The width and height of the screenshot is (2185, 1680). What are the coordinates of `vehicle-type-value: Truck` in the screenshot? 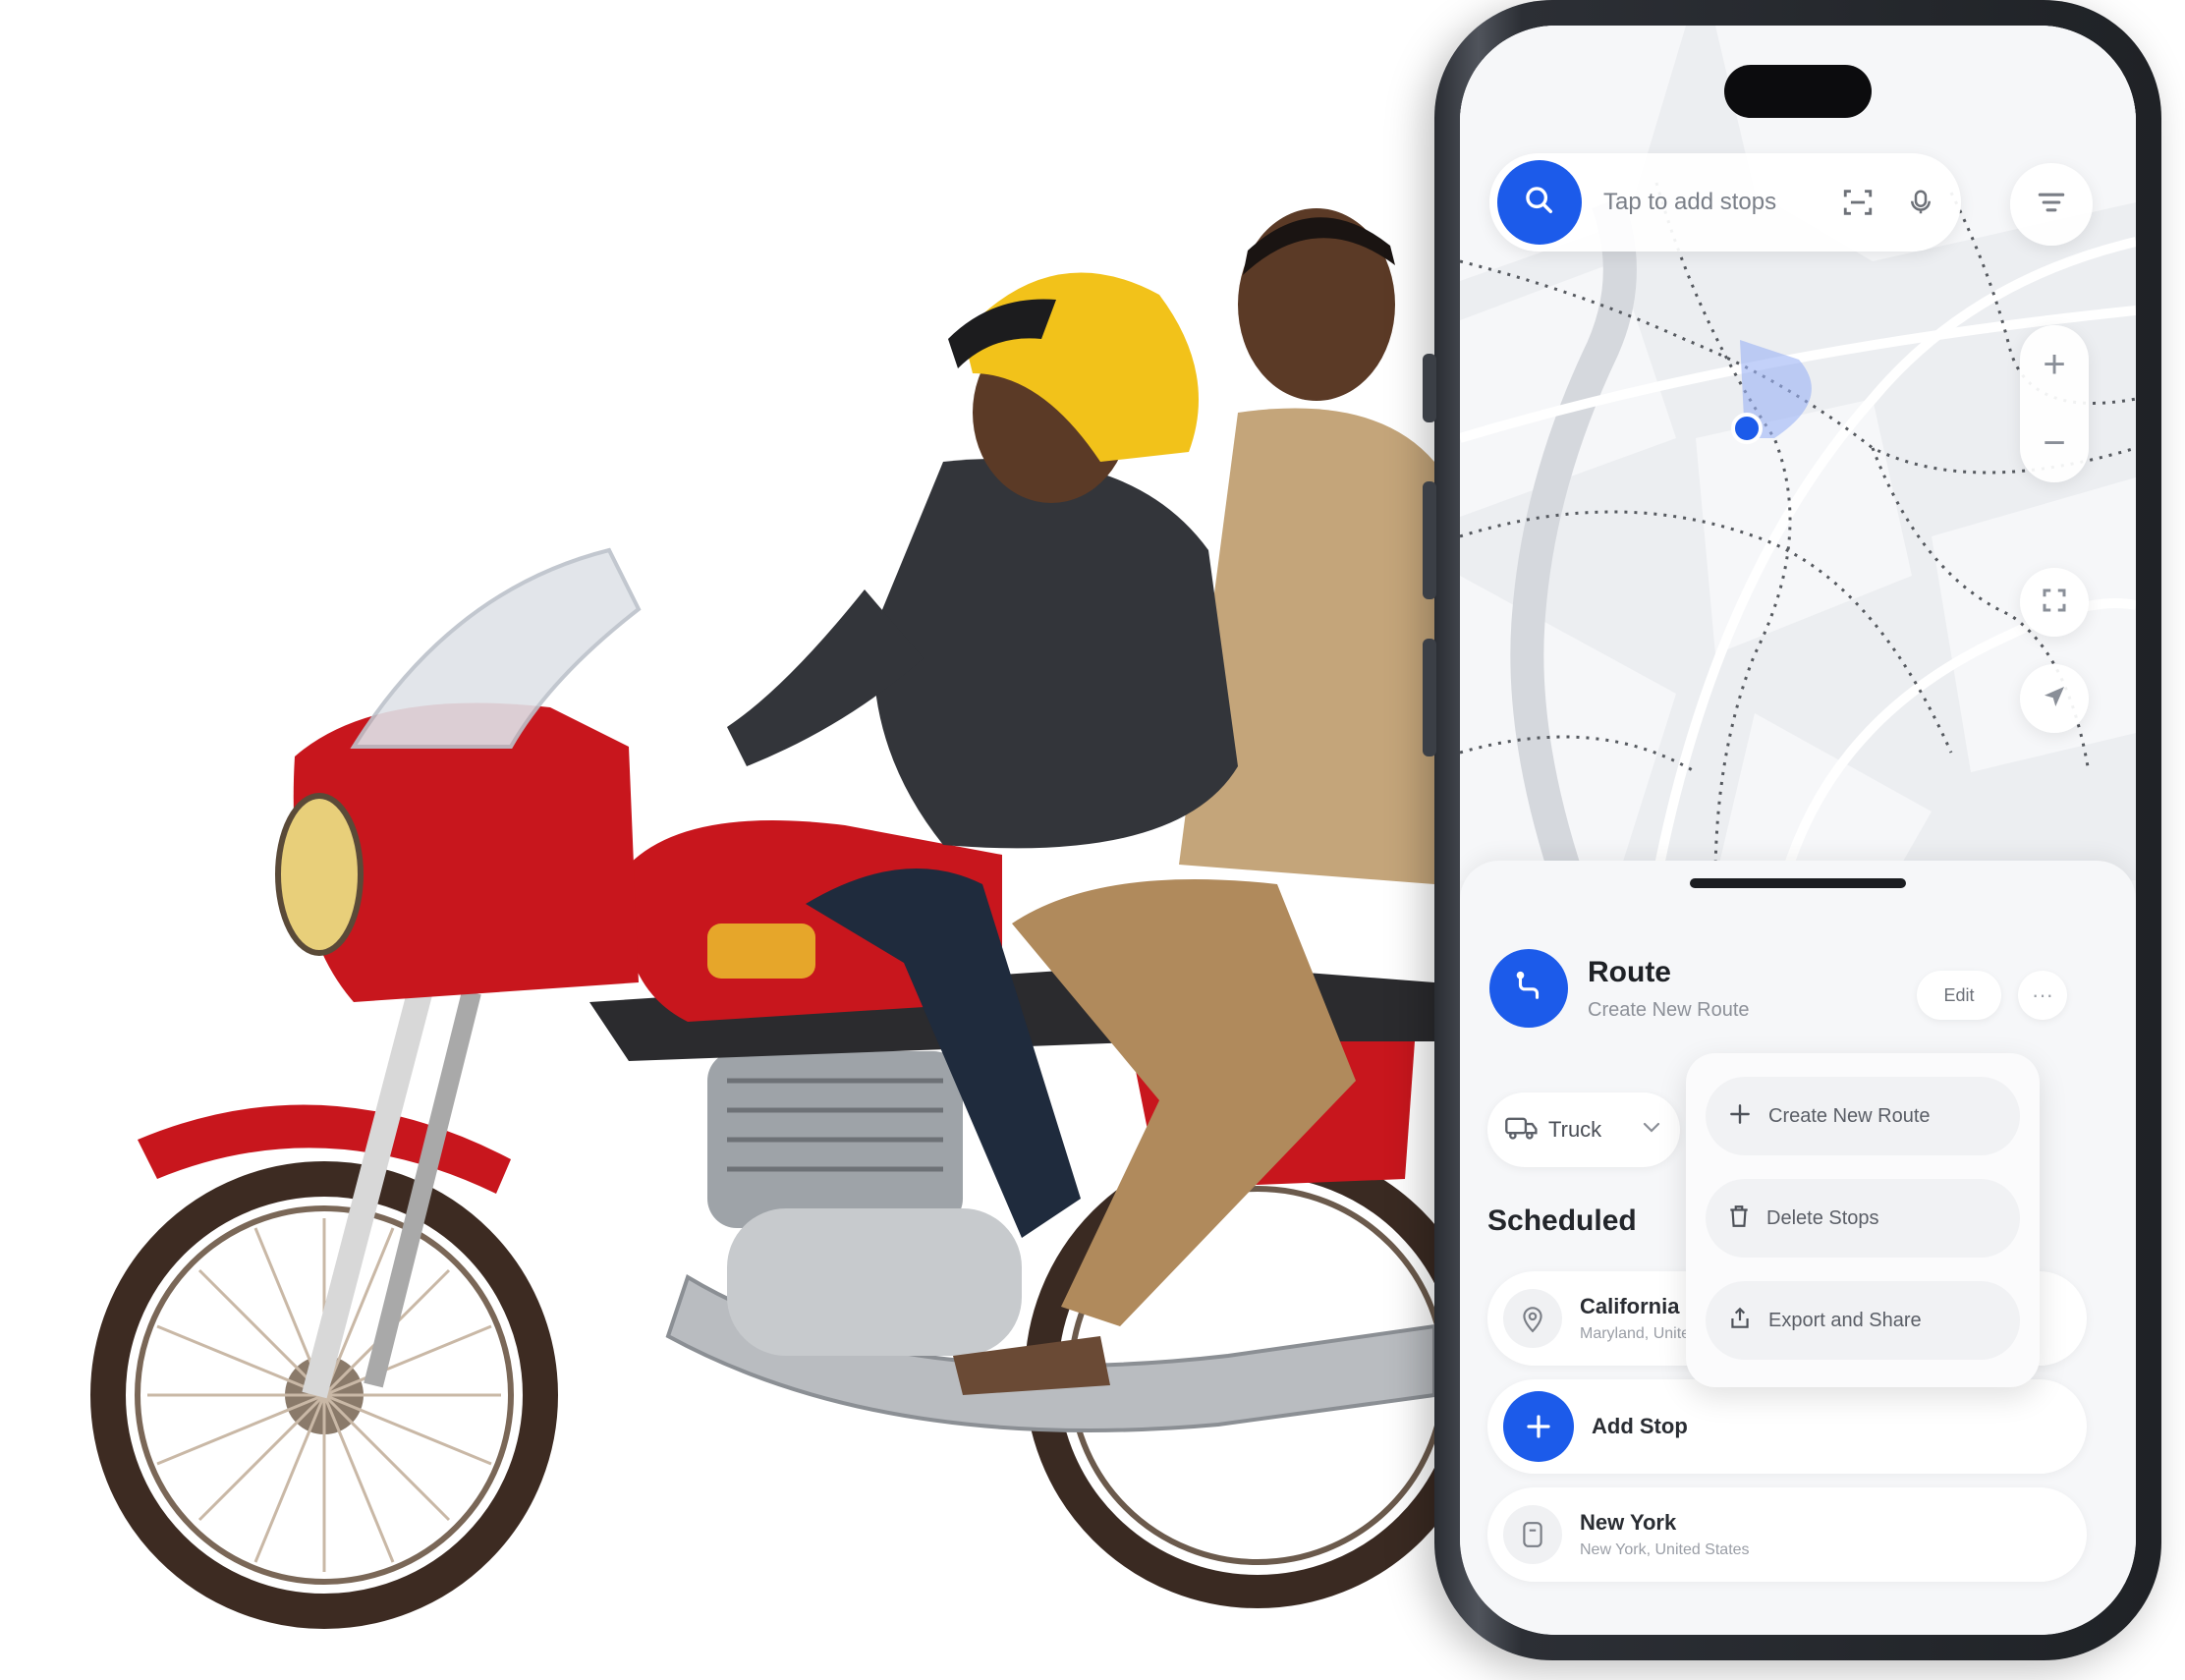 It's located at (1575, 1129).